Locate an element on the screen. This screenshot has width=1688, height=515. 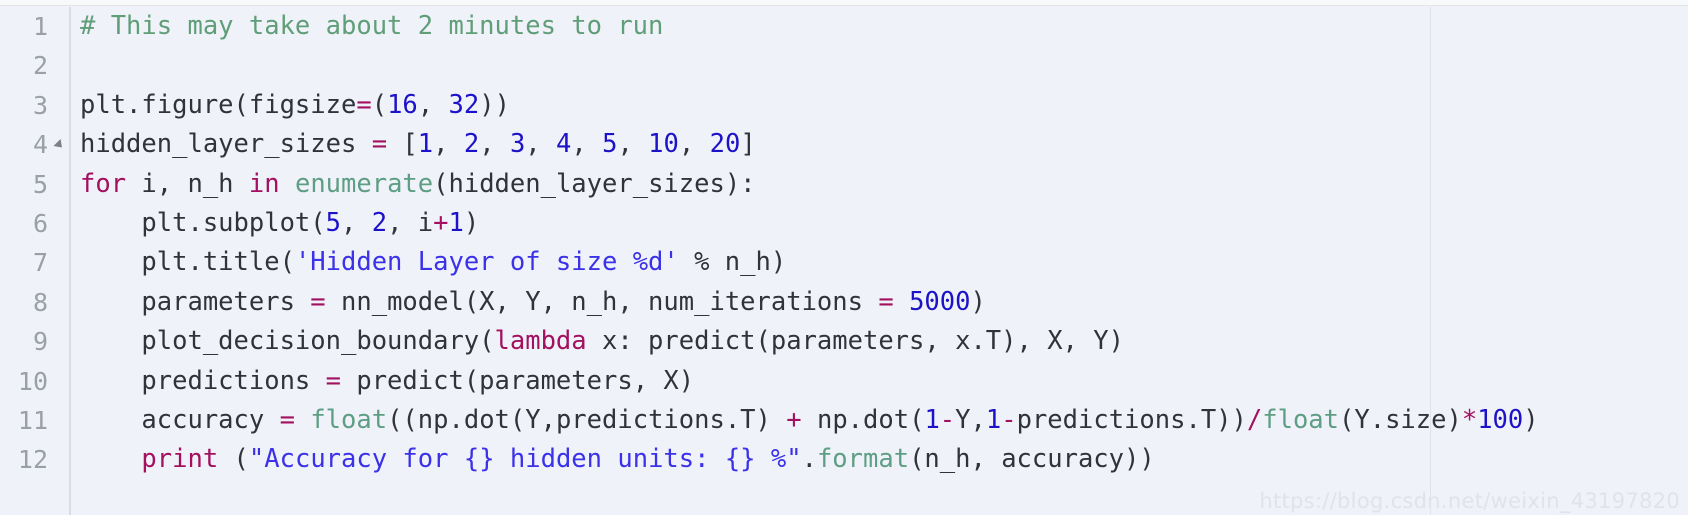
token-number: 20 is located at coordinates (725, 144).